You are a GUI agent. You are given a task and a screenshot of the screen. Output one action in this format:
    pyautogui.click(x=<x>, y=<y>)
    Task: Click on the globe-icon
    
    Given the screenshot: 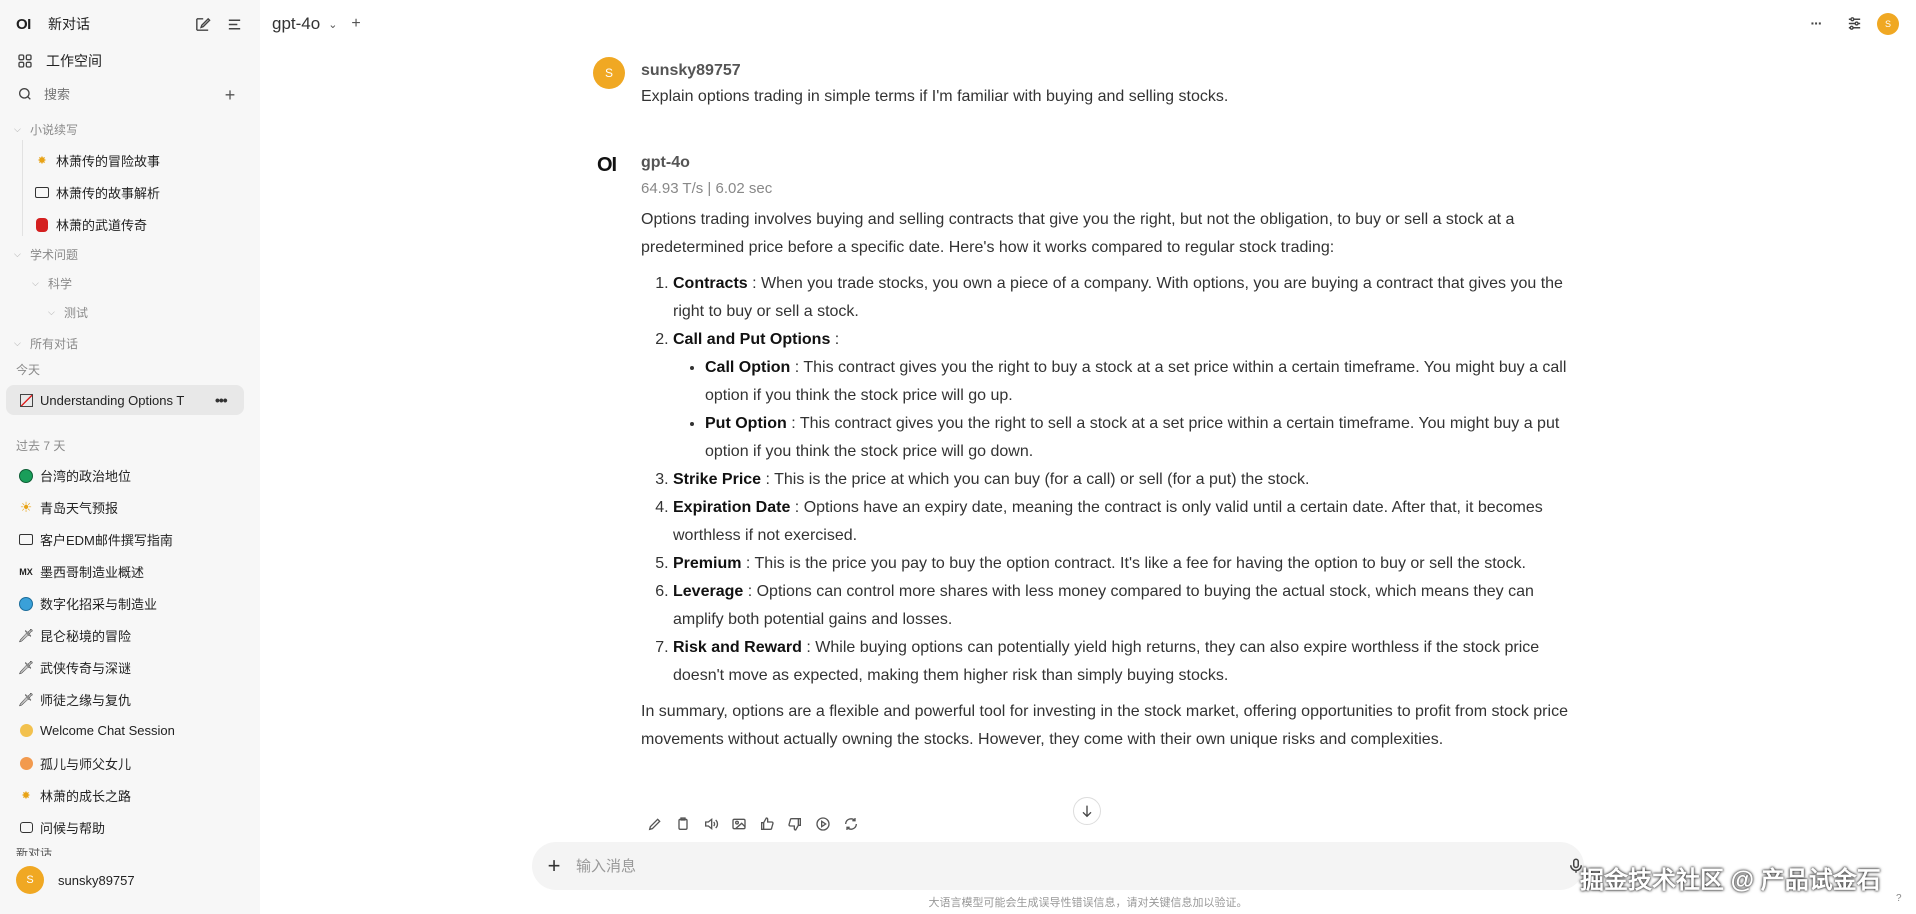 What is the action you would take?
    pyautogui.click(x=26, y=476)
    